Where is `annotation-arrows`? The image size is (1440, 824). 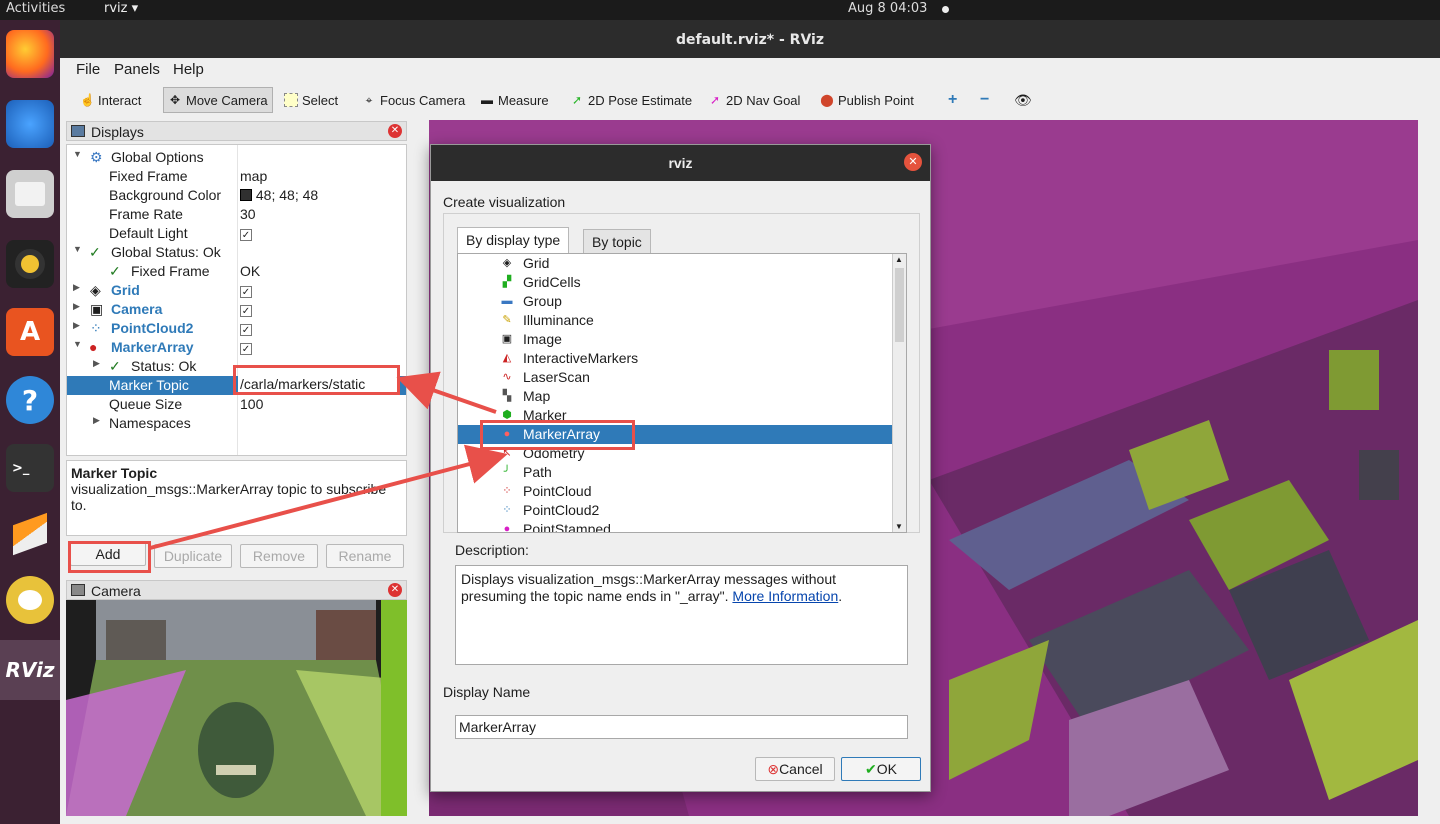 annotation-arrows is located at coordinates (328, 460).